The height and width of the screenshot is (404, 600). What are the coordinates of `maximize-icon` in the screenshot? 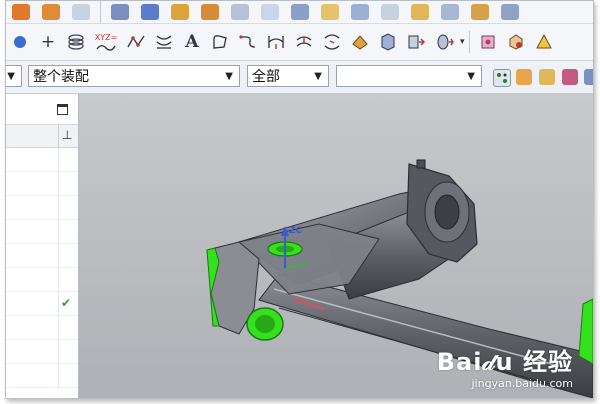 It's located at (62, 109).